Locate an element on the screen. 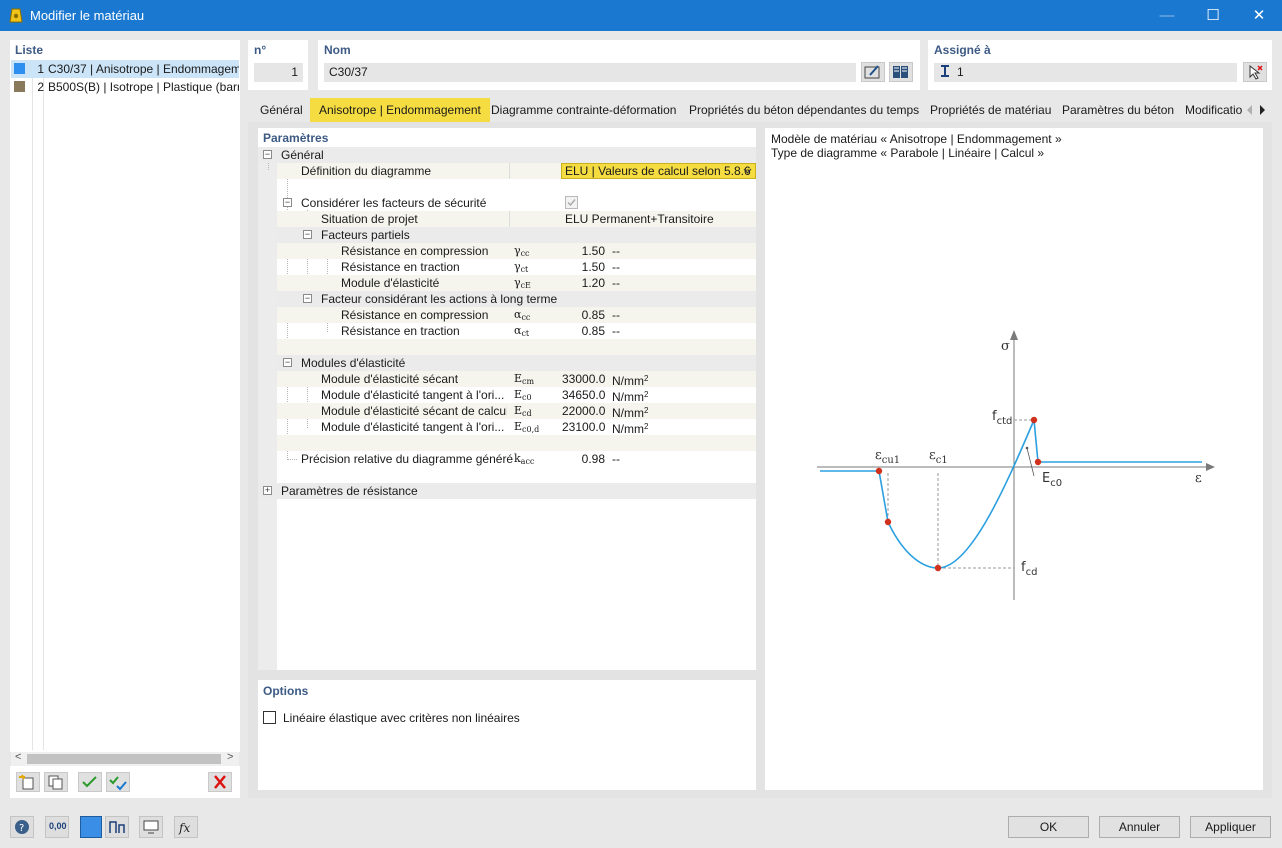 This screenshot has height=848, width=1282. minimize-button: — is located at coordinates (1167, 15).